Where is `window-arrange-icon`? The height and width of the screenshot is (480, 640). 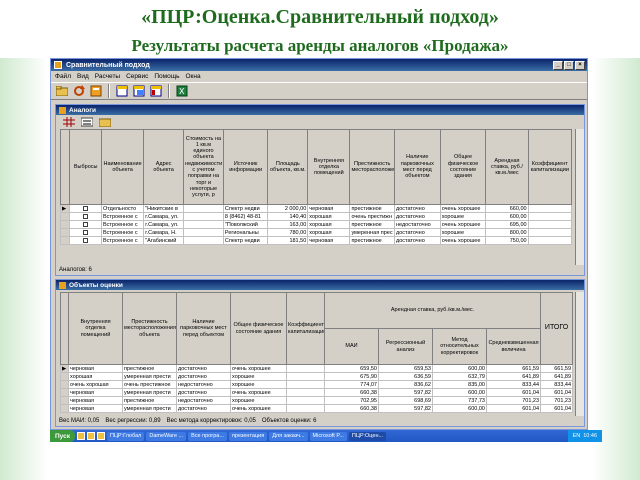 window-arrange-icon is located at coordinates (156, 91).